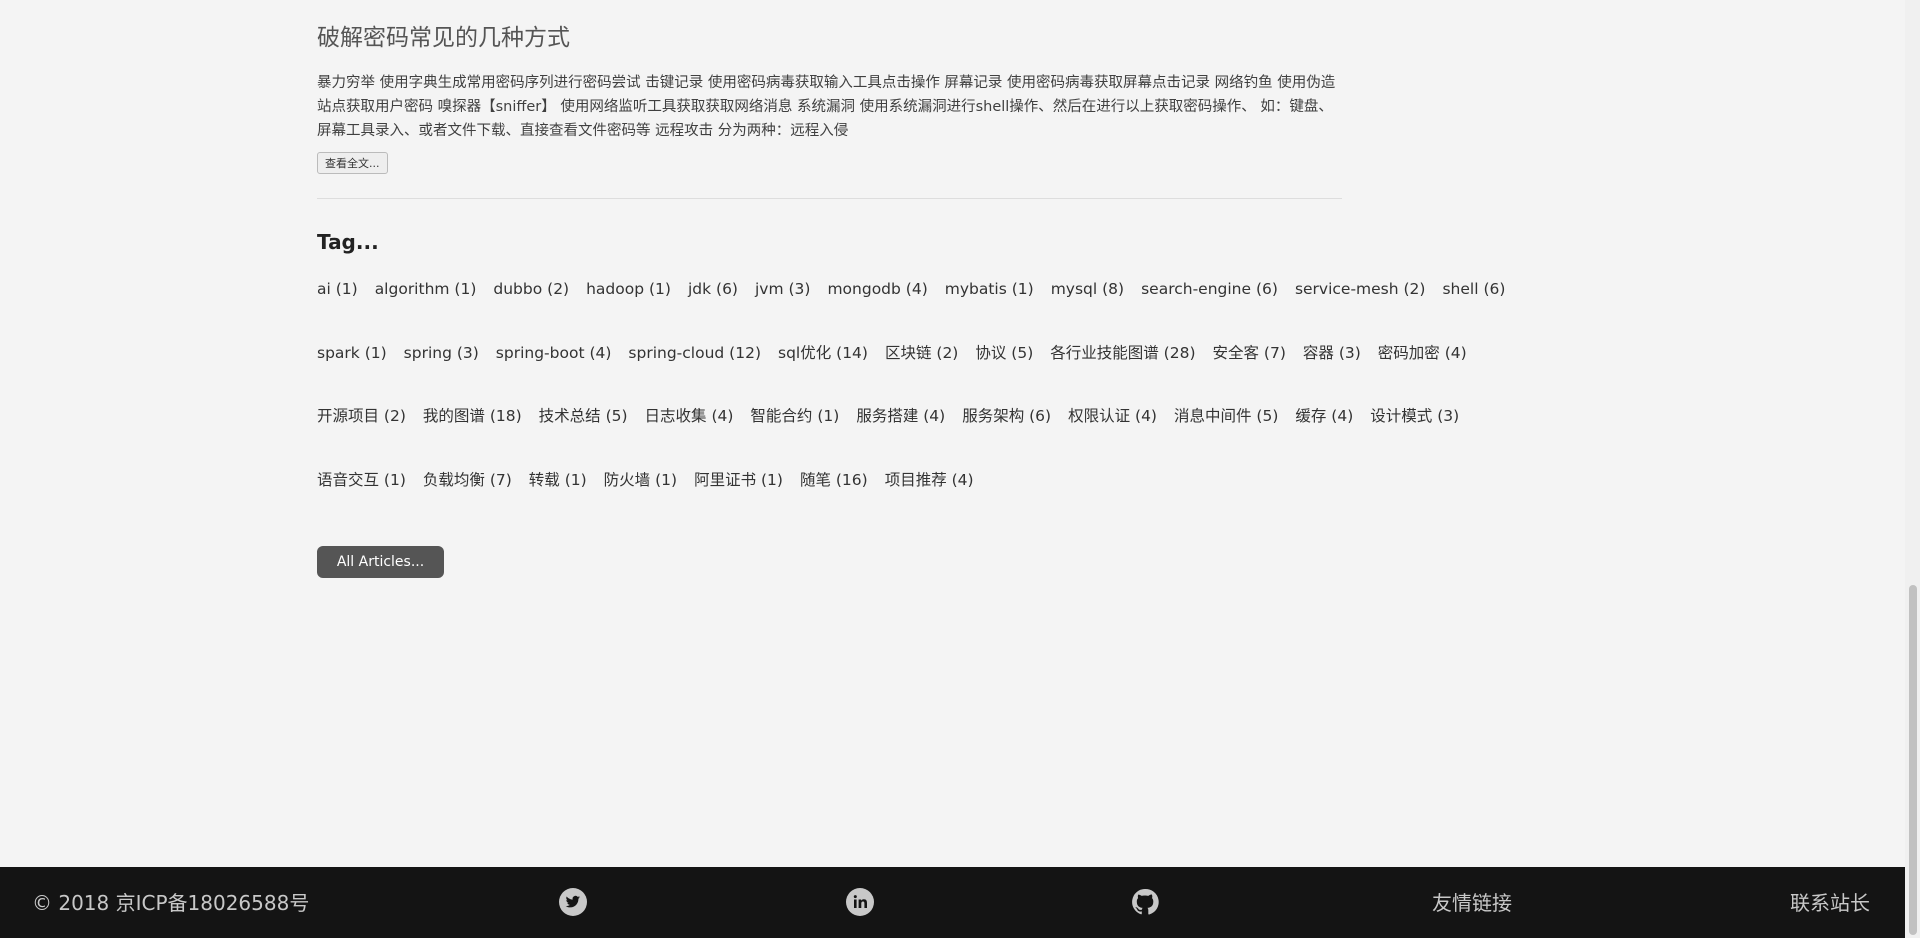  What do you see at coordinates (361, 416) in the screenshot?
I see `tag-link: 开源项目 (2)` at bounding box center [361, 416].